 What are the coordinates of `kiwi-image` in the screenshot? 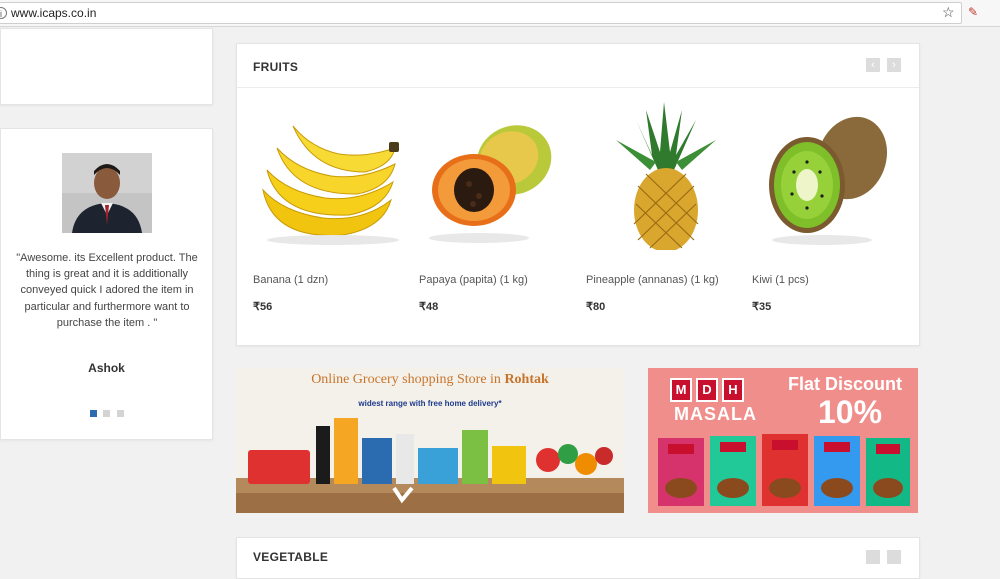 It's located at (832, 175).